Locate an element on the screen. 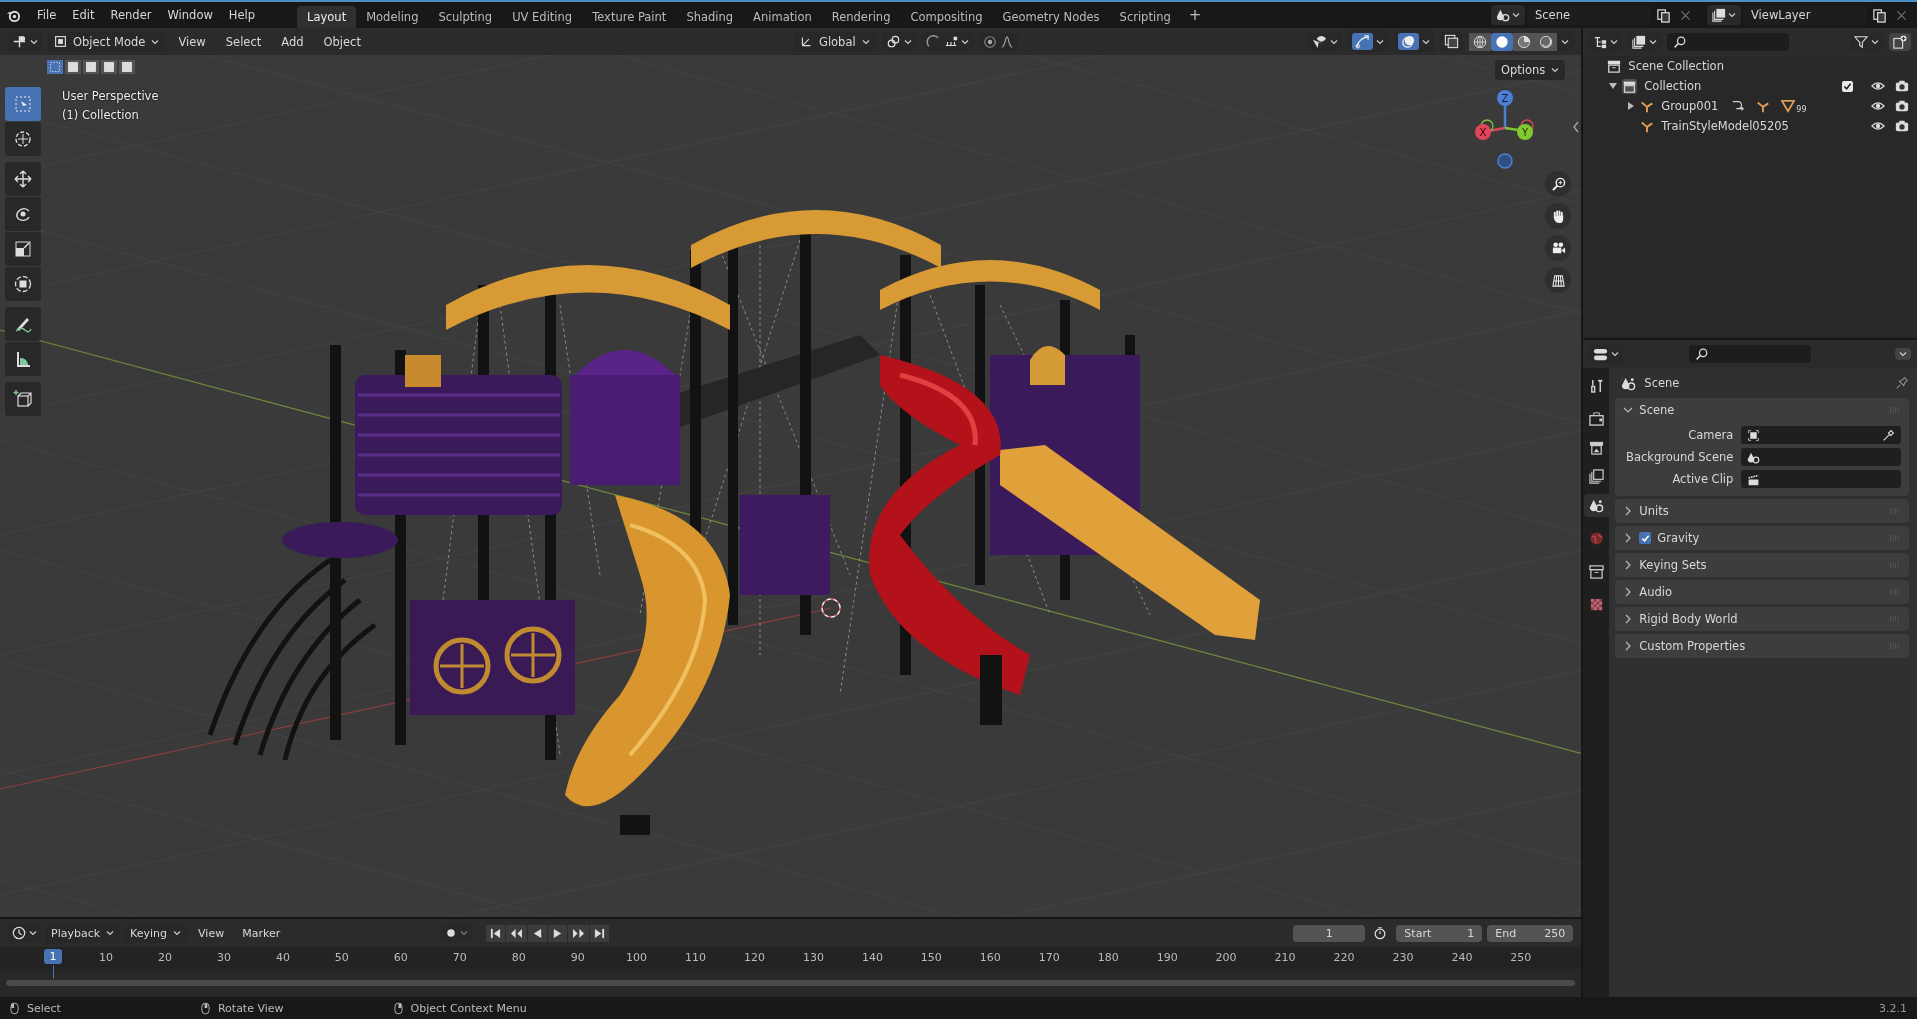  panel-title: Keying Sets is located at coordinates (1673, 565).